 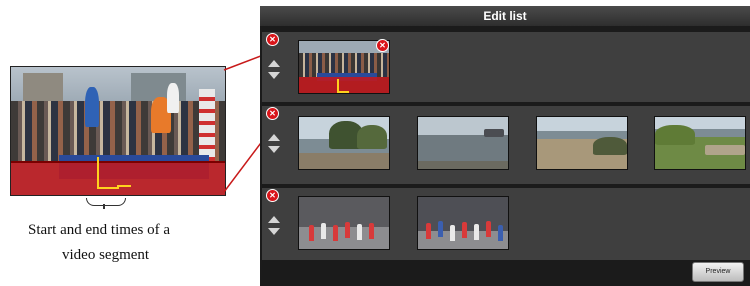 I want to click on zoomed-thumbnail, so click(x=118, y=131).